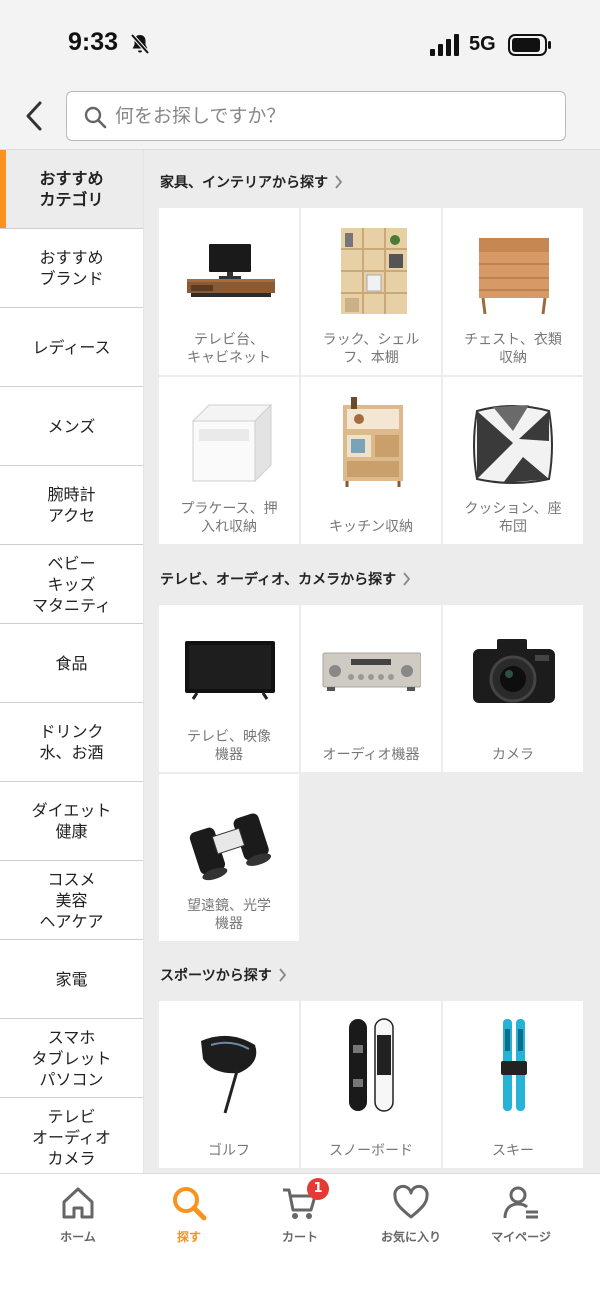 This screenshot has height=1301, width=600. I want to click on card-label: オーディオ機器, so click(371, 755).